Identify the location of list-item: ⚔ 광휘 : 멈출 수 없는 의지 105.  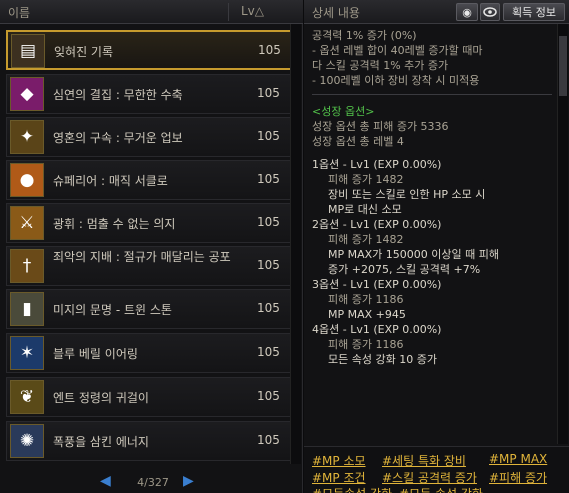
(150, 223).